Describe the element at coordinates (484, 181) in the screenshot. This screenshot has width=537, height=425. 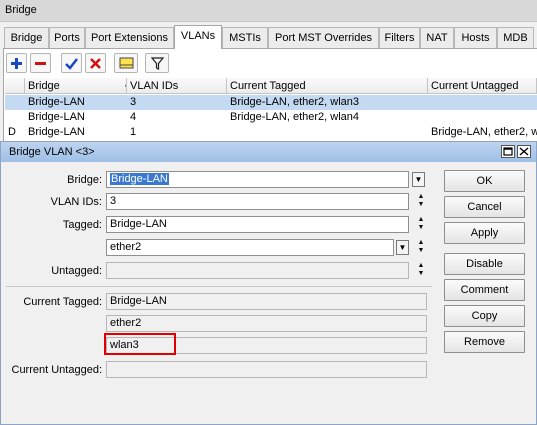
I see `ok-button: OK` at that location.